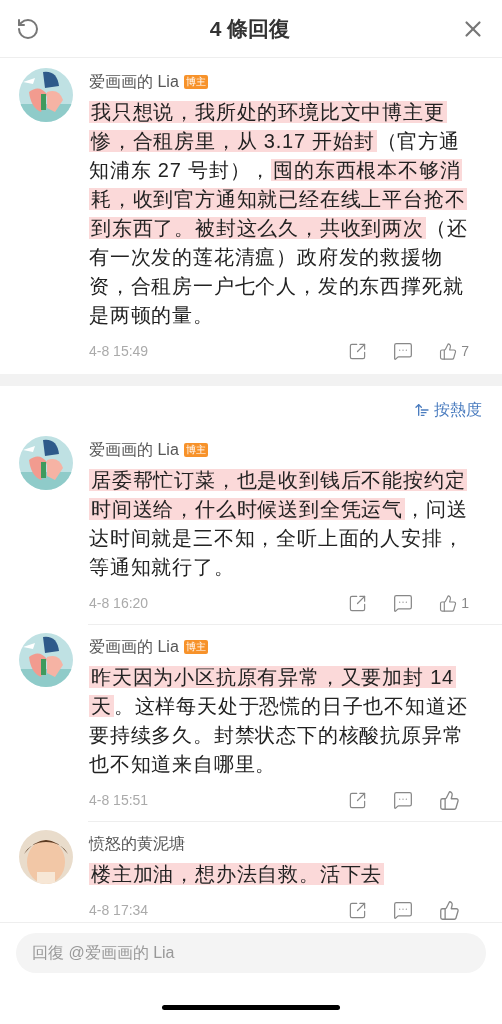  What do you see at coordinates (448, 410) in the screenshot?
I see `sort-button: 按熱度` at bounding box center [448, 410].